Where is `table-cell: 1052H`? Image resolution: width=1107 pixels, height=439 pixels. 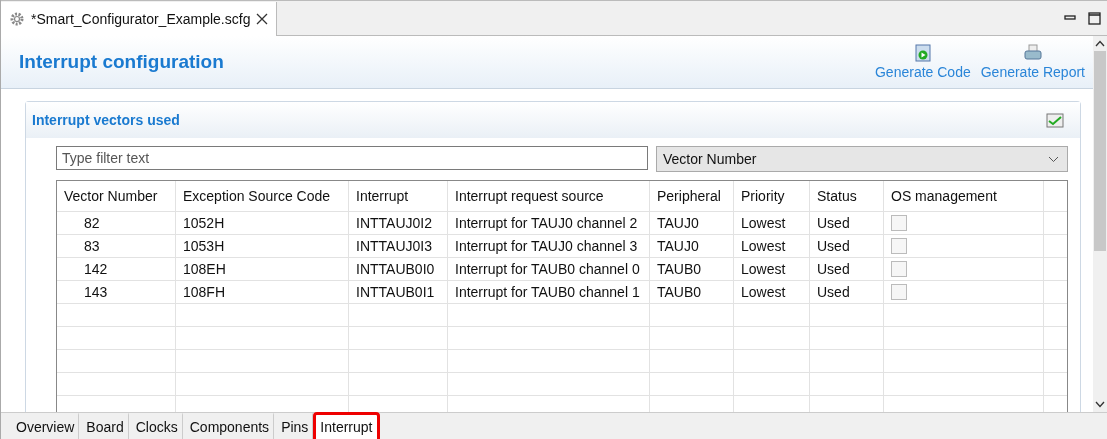 table-cell: 1052H is located at coordinates (262, 223).